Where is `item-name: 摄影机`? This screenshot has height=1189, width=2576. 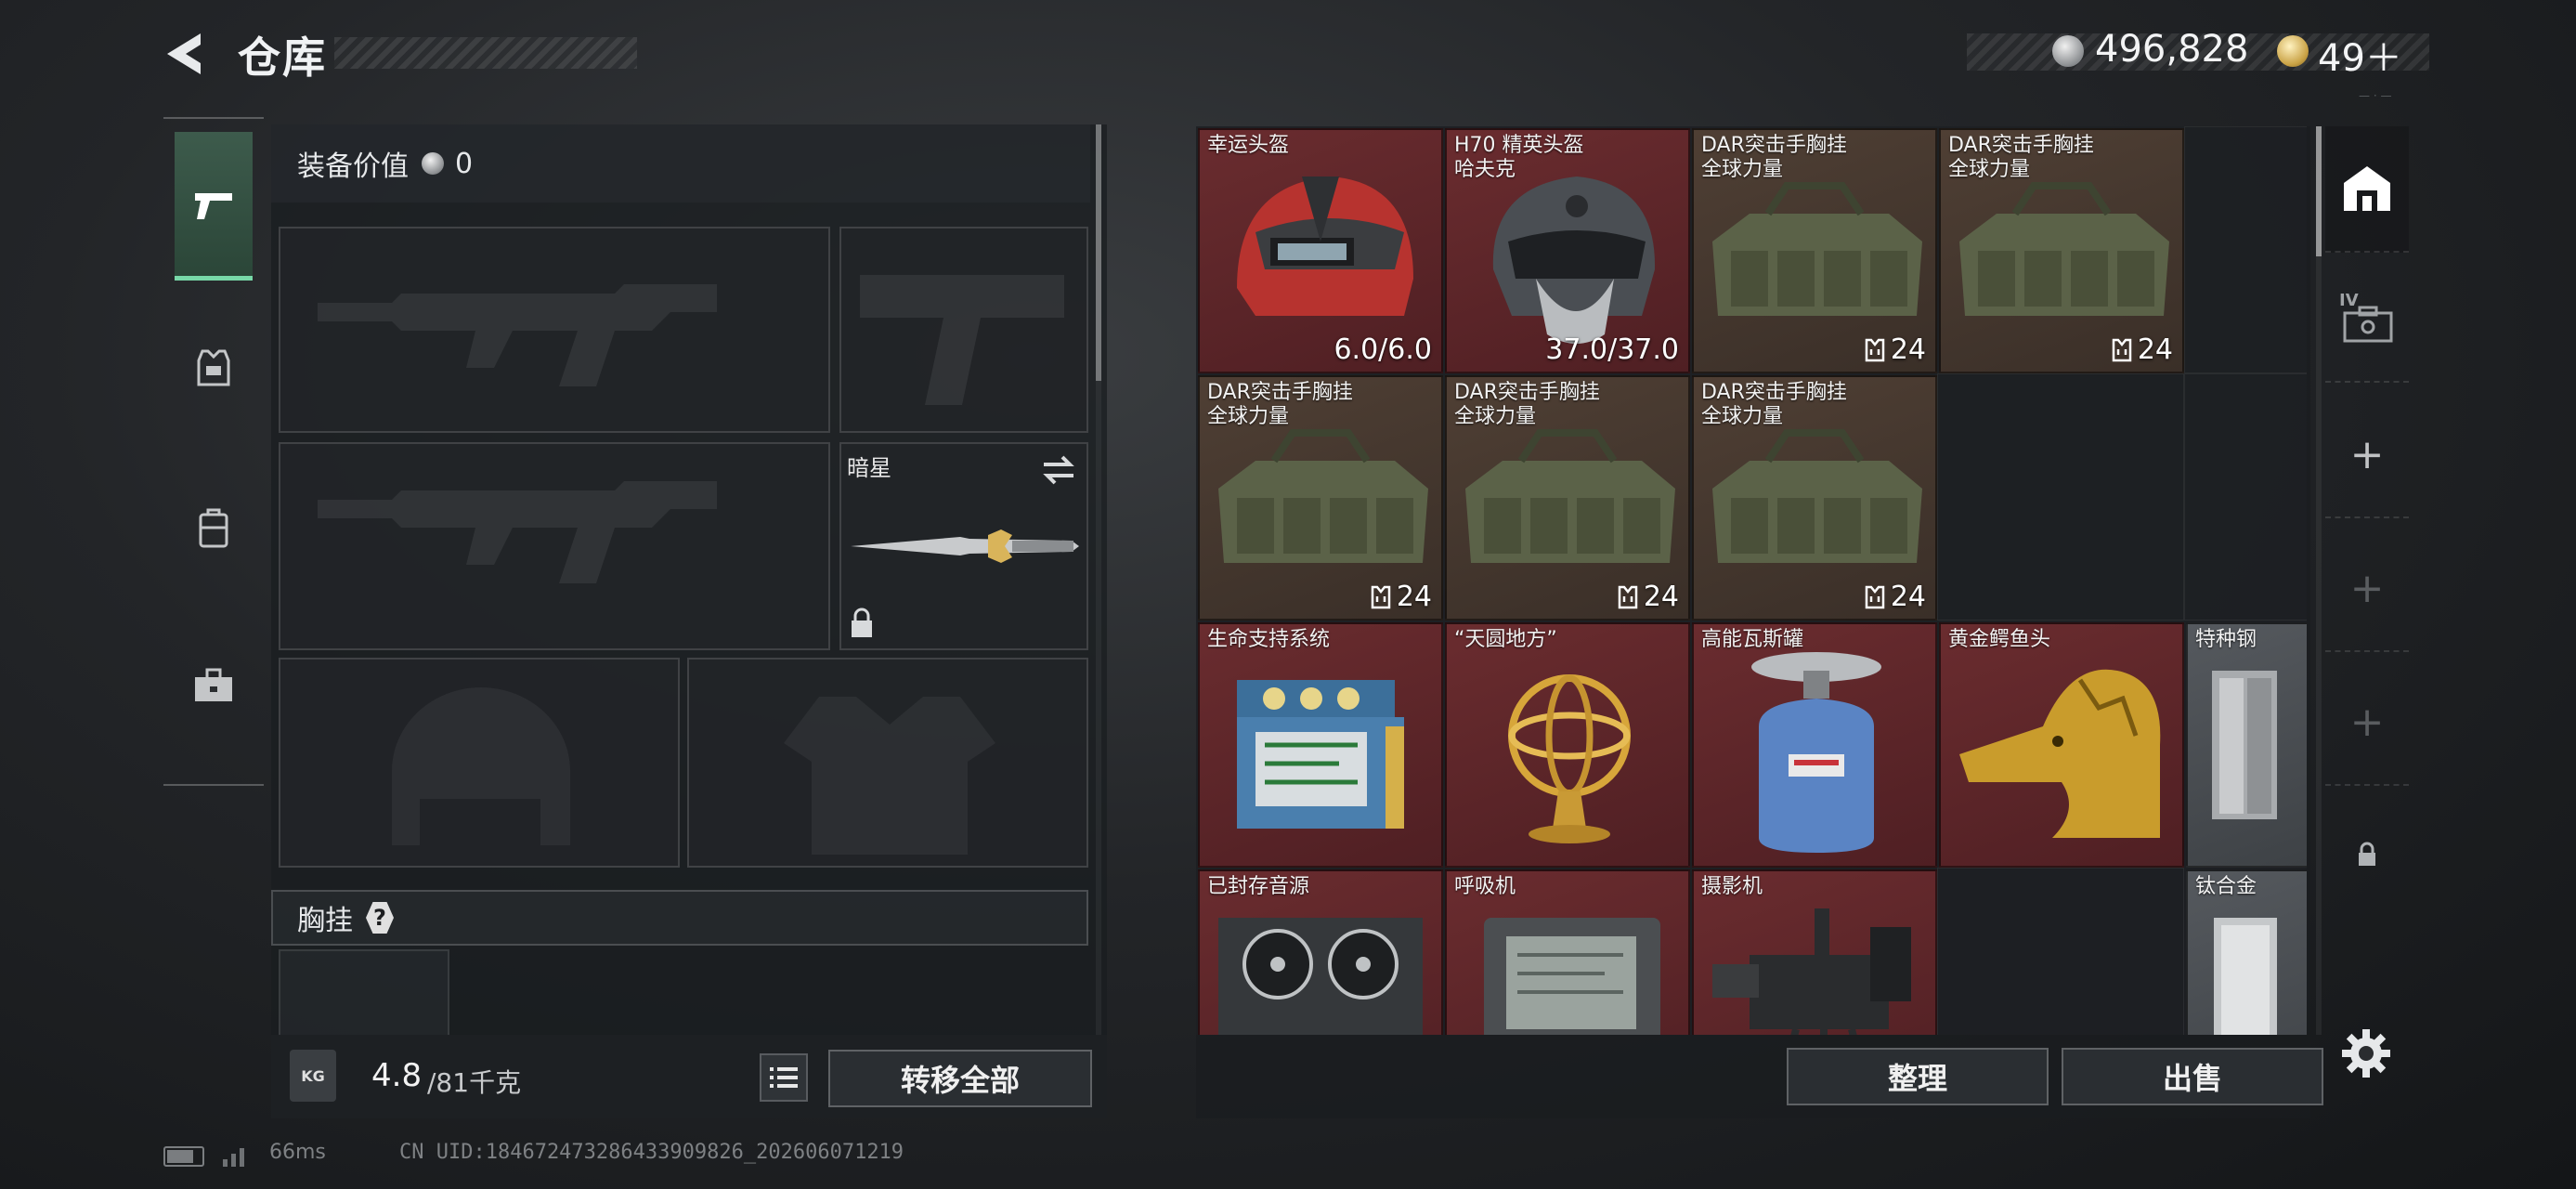 item-name: 摄影机 is located at coordinates (1732, 886).